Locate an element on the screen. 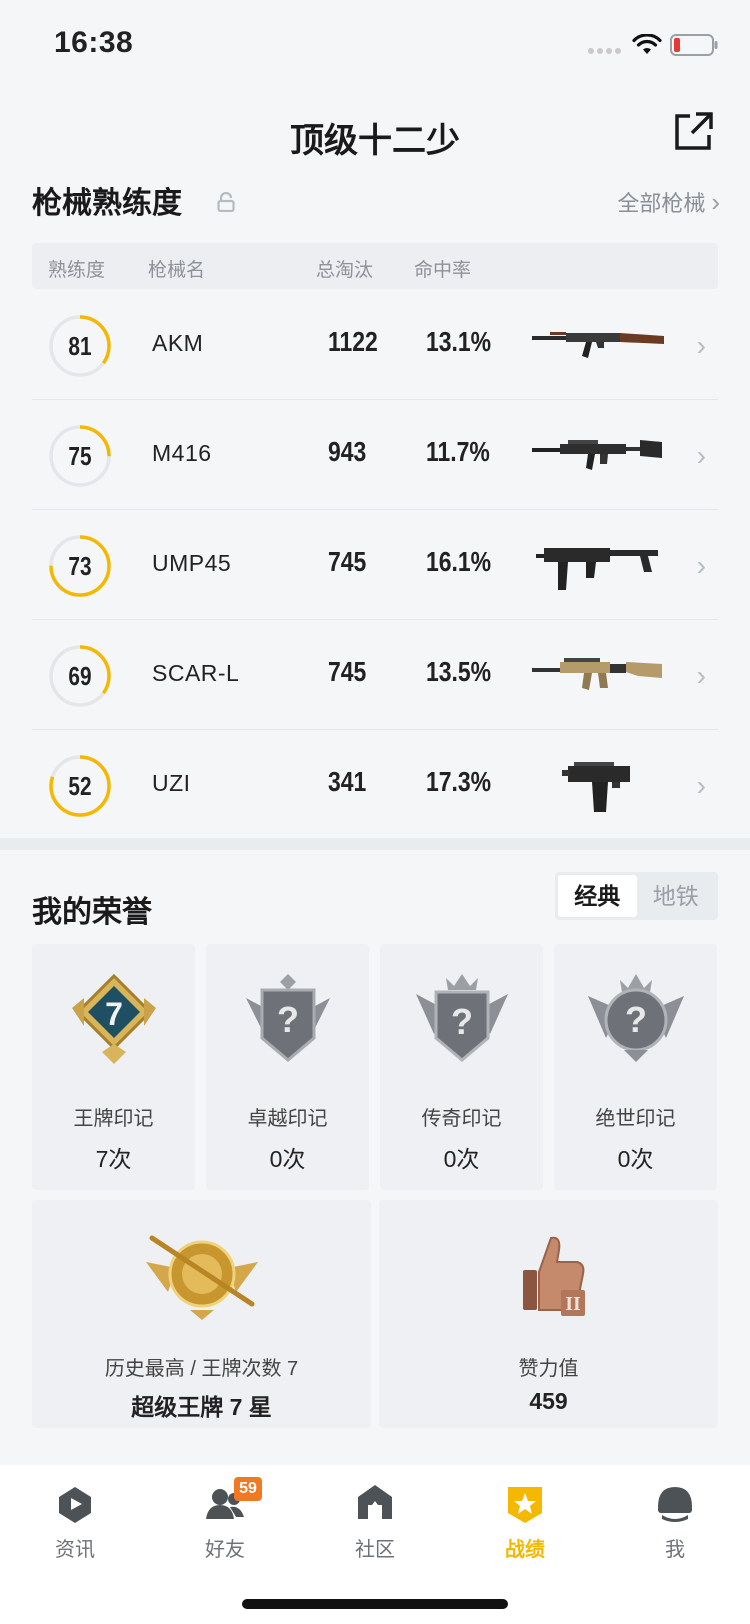 The width and height of the screenshot is (750, 1624). highest-rank-value: 超级王牌 7 星 is located at coordinates (201, 1407).